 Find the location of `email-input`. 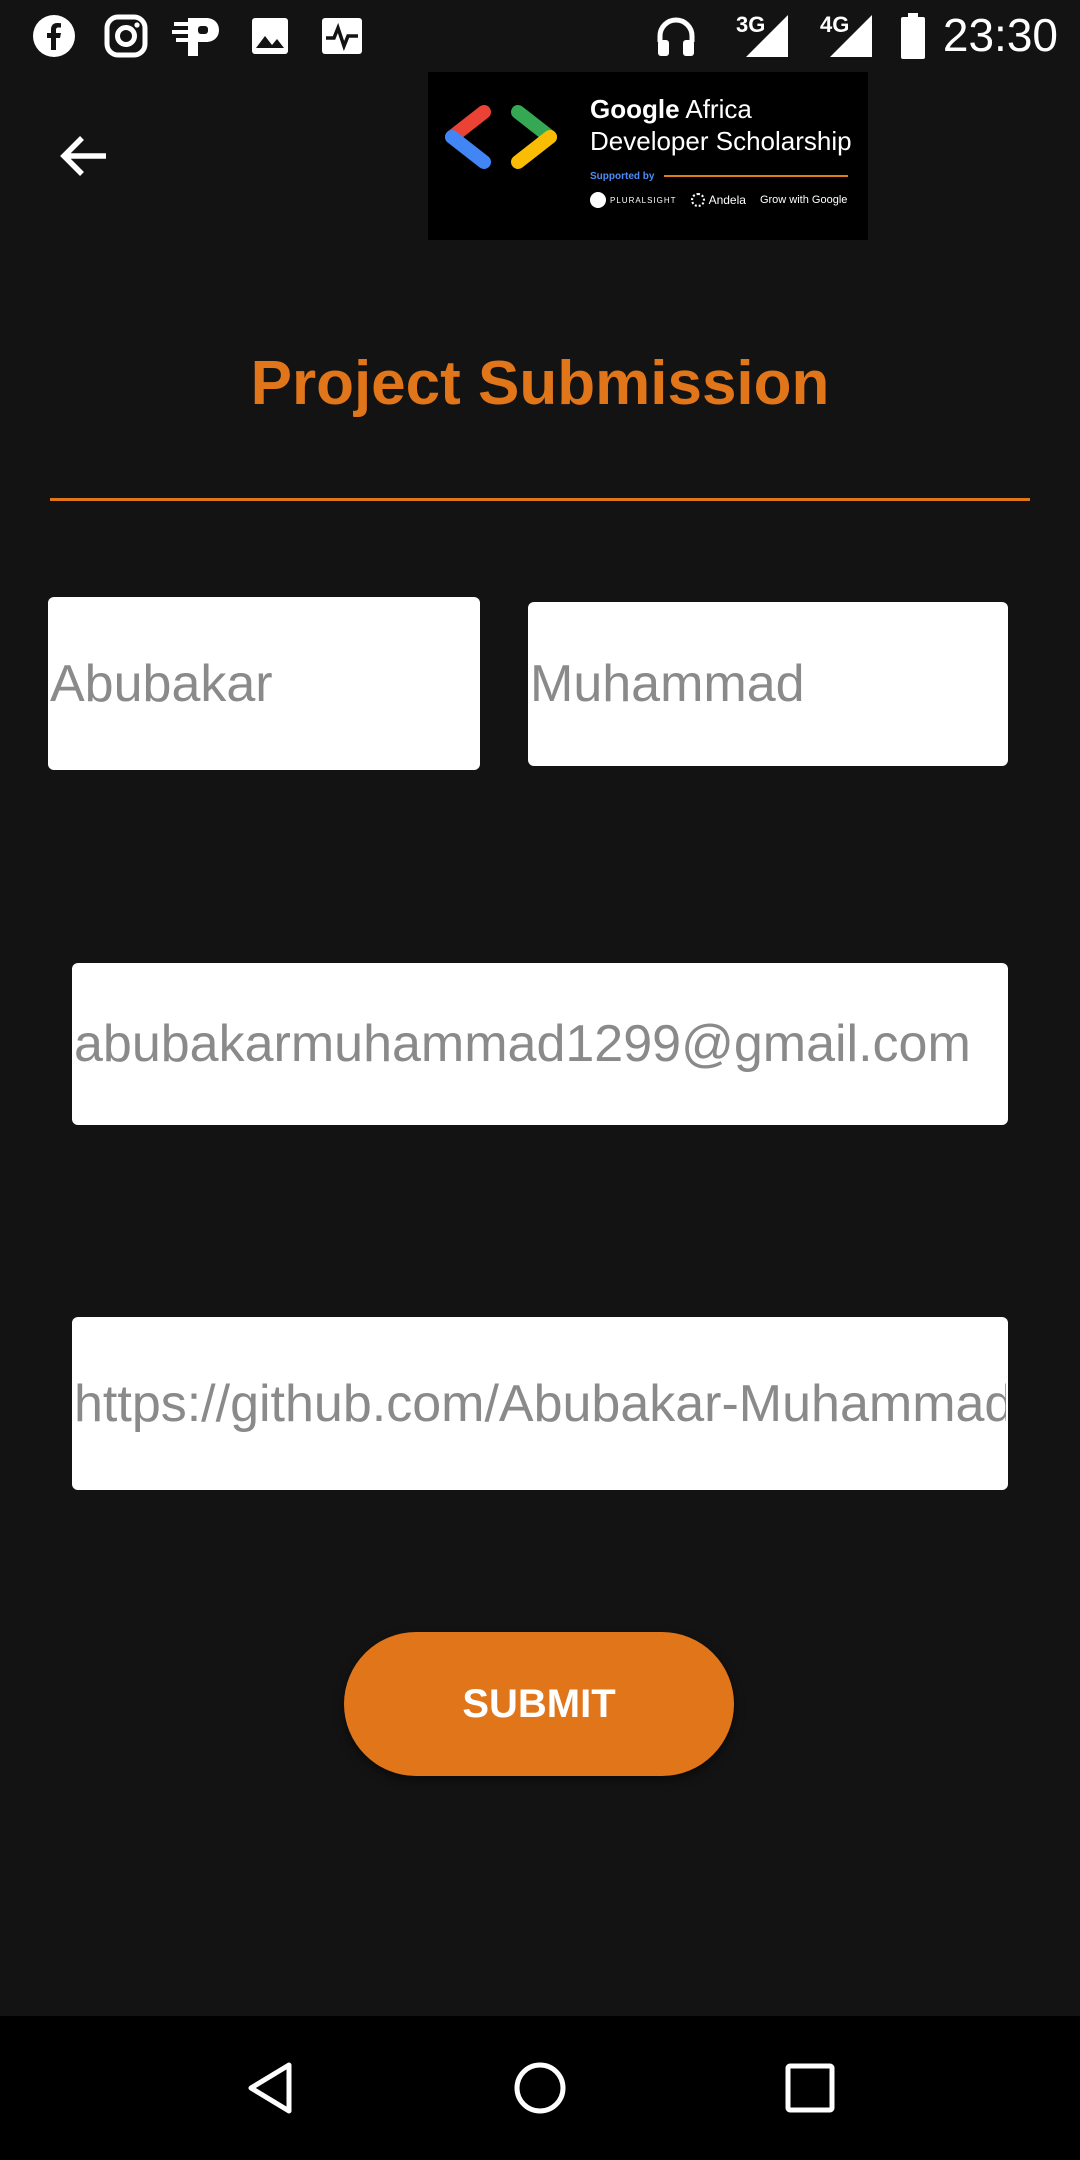

email-input is located at coordinates (540, 1044).